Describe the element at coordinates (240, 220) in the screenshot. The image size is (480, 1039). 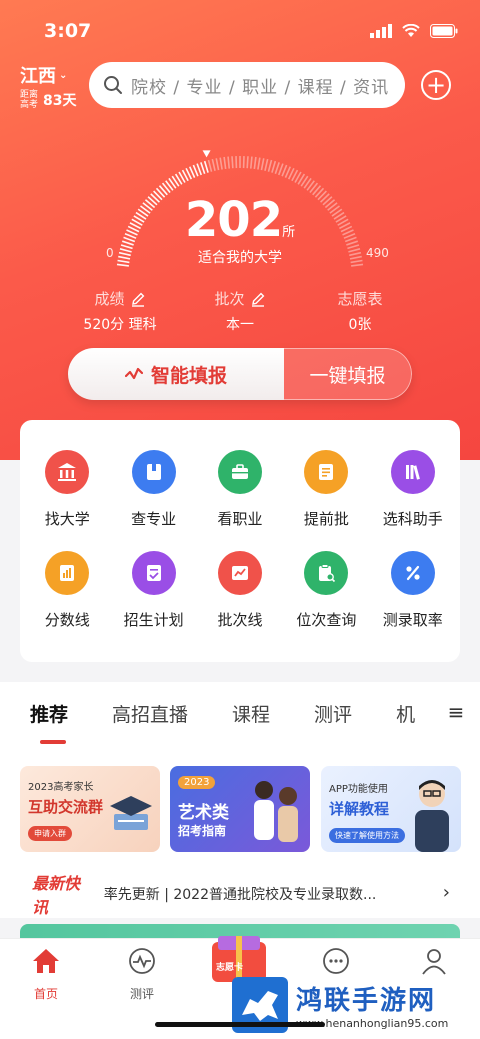
I see `matched-count: 202所` at that location.